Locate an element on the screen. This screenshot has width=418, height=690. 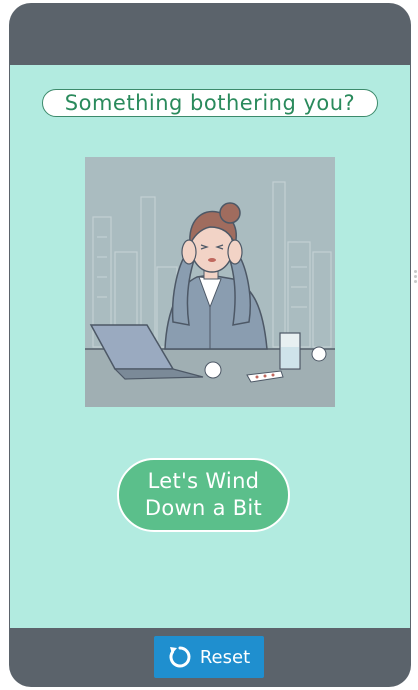
wind-down-button: Let's Wind Down a Bit is located at coordinates (203, 495).